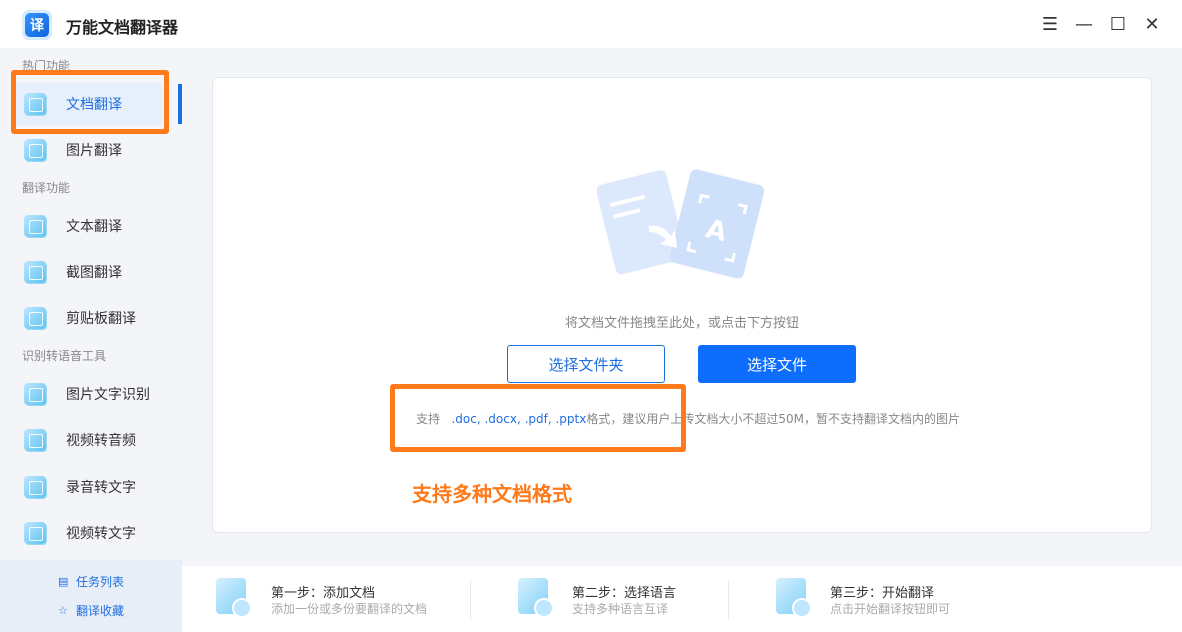  Describe the element at coordinates (37, 25) in the screenshot. I see `app-logo-icon: 译` at that location.